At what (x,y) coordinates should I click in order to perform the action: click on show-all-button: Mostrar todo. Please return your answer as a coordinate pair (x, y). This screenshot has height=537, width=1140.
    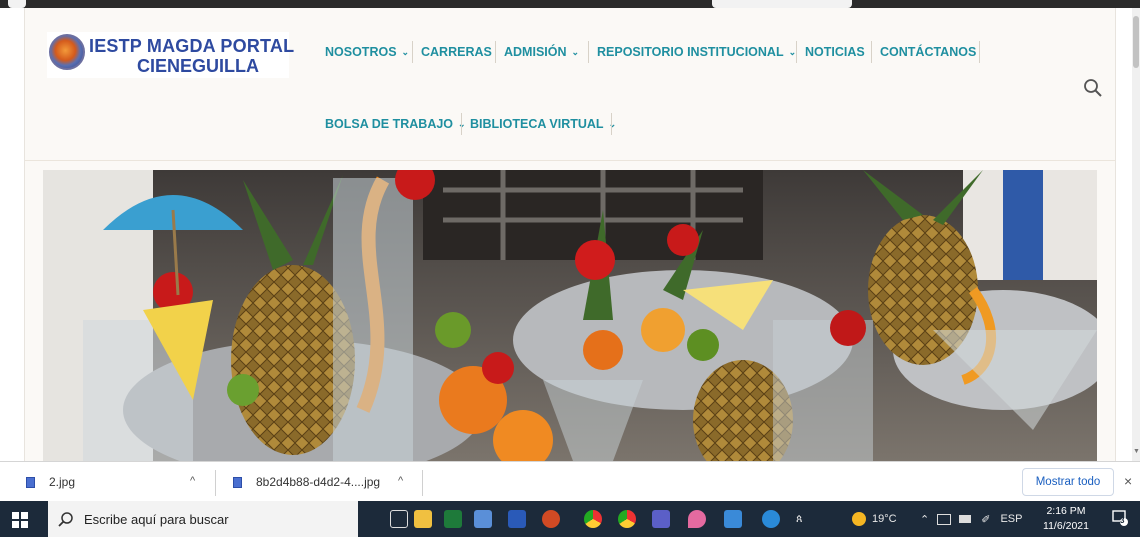
    Looking at the image, I should click on (1068, 482).